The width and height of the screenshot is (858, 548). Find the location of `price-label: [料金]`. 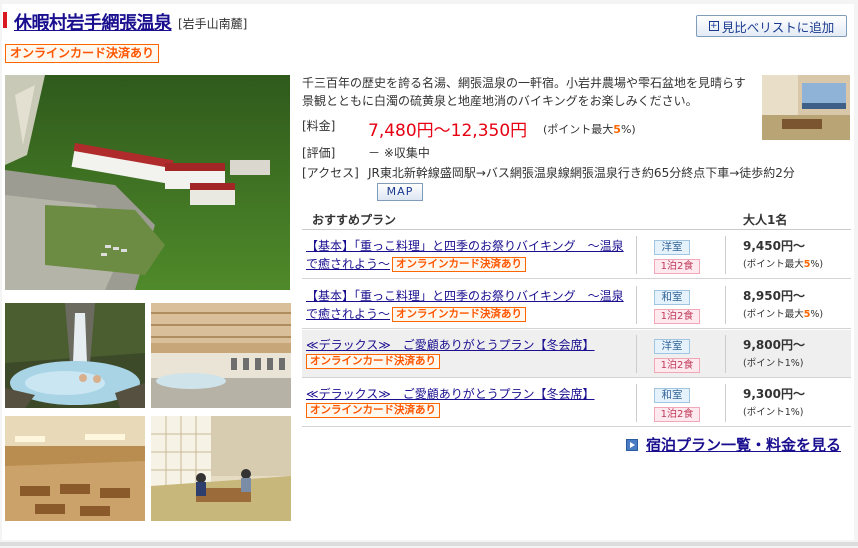

price-label: [料金] is located at coordinates (319, 126).